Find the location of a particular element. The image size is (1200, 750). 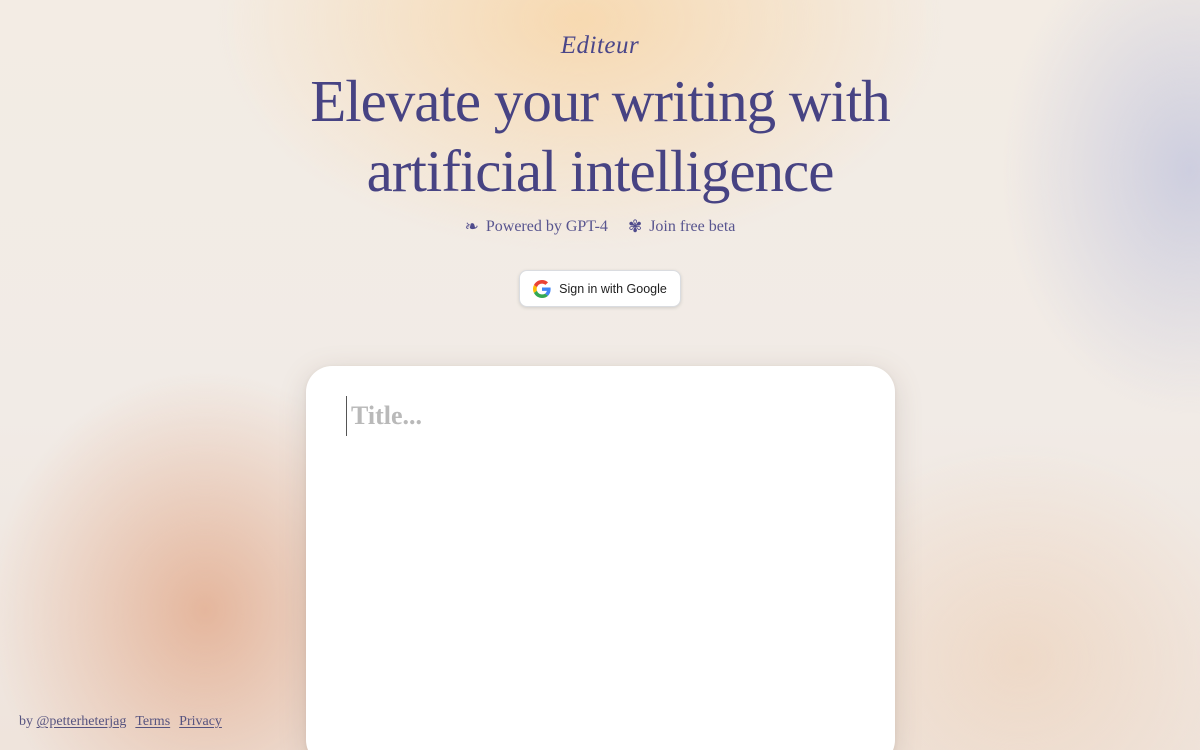

feature-powered-by: ❧ Powered by GPT-4 is located at coordinates (536, 227).